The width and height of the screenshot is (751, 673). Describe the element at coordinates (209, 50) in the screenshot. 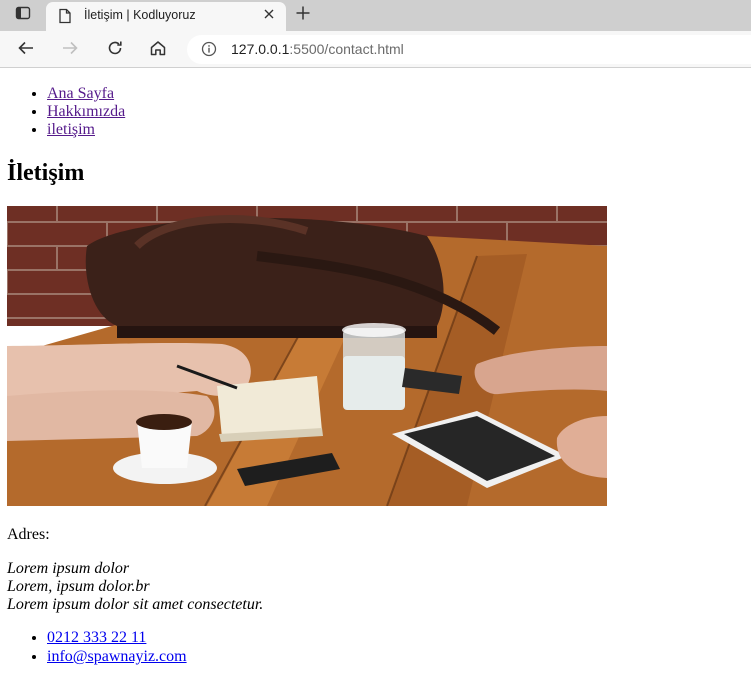

I see `info-icon` at that location.